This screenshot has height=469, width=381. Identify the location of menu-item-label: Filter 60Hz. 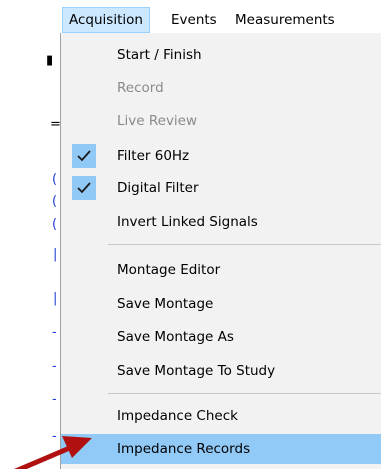
(153, 156).